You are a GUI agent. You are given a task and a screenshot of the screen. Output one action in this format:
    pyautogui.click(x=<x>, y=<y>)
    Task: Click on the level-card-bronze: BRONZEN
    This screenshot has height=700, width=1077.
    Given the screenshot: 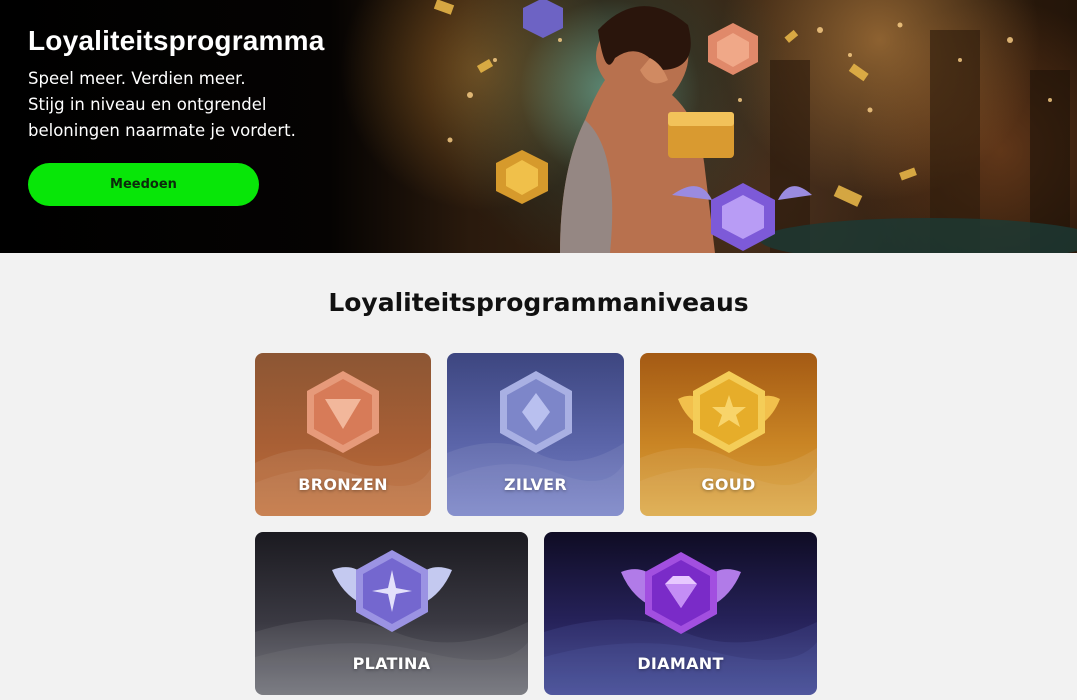 What is the action you would take?
    pyautogui.click(x=343, y=434)
    